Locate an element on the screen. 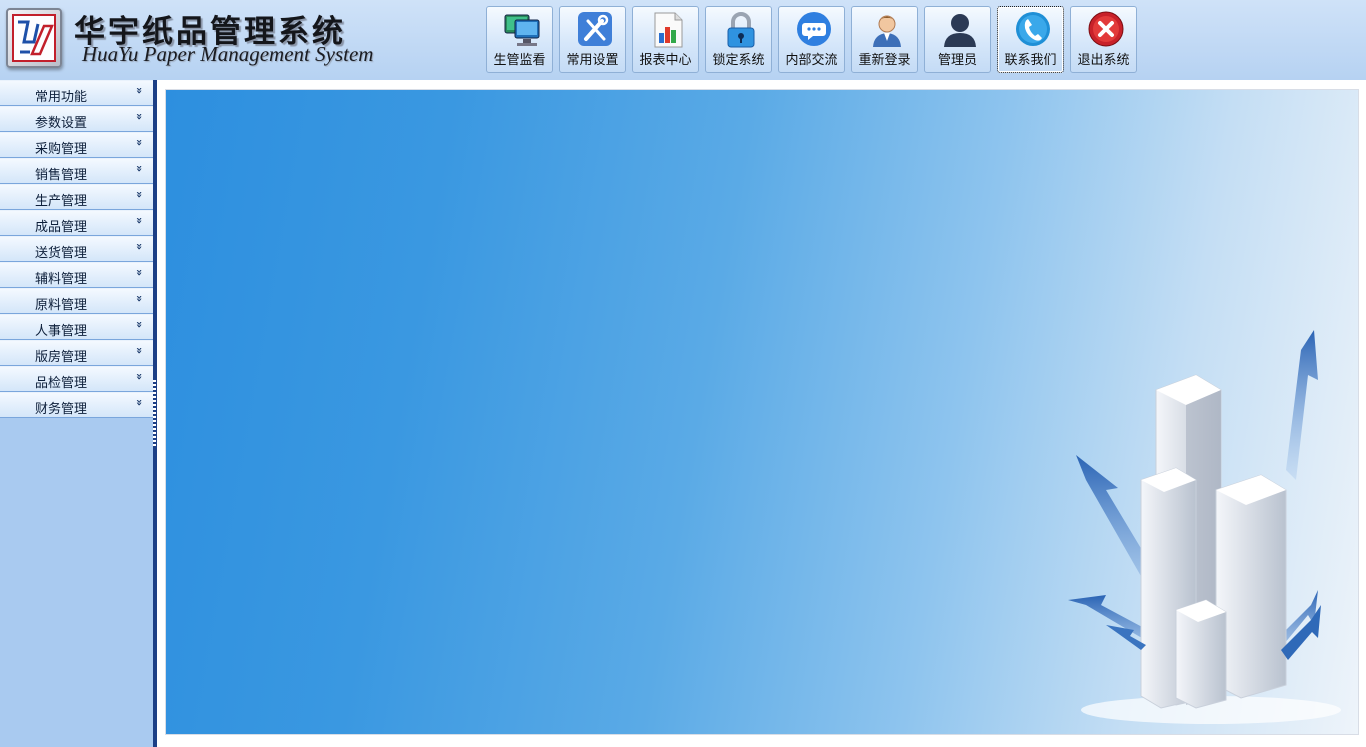 The width and height of the screenshot is (1366, 747). sidebar-item-auxiliary: 辅料管理 » is located at coordinates (76, 275).